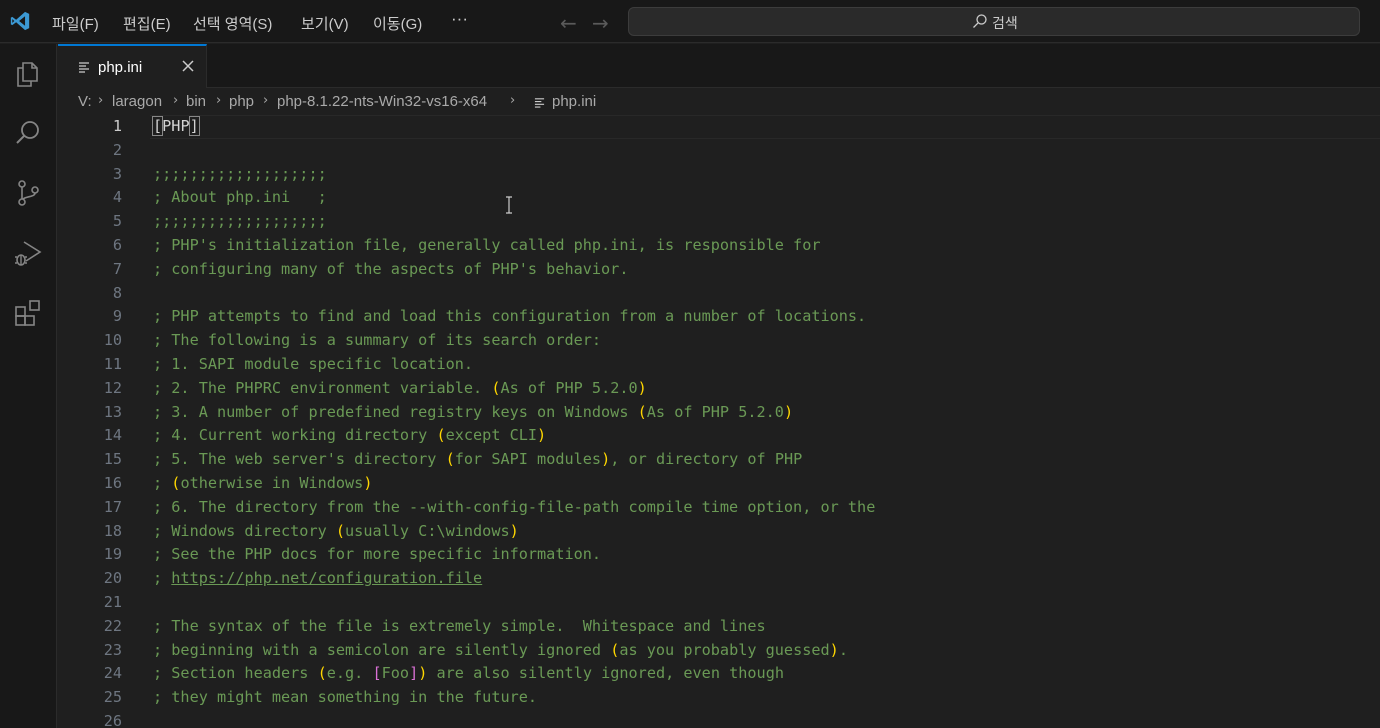 The height and width of the screenshot is (728, 1380). Describe the element at coordinates (1005, 23) in the screenshot. I see `search-label: 검색` at that location.